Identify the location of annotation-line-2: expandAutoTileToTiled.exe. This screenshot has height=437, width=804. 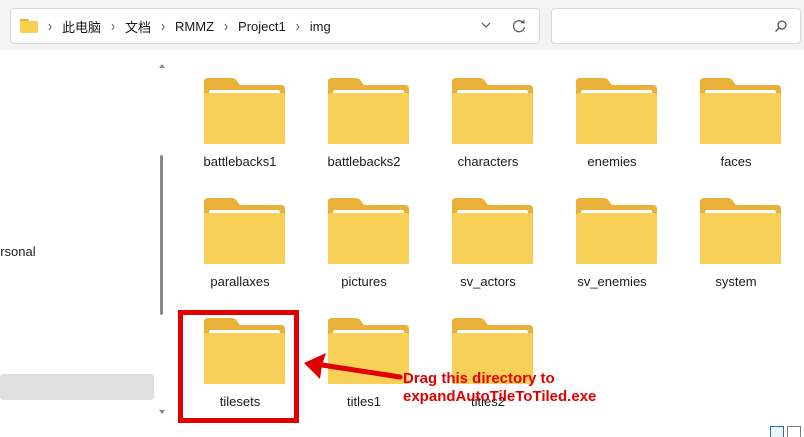
(500, 396).